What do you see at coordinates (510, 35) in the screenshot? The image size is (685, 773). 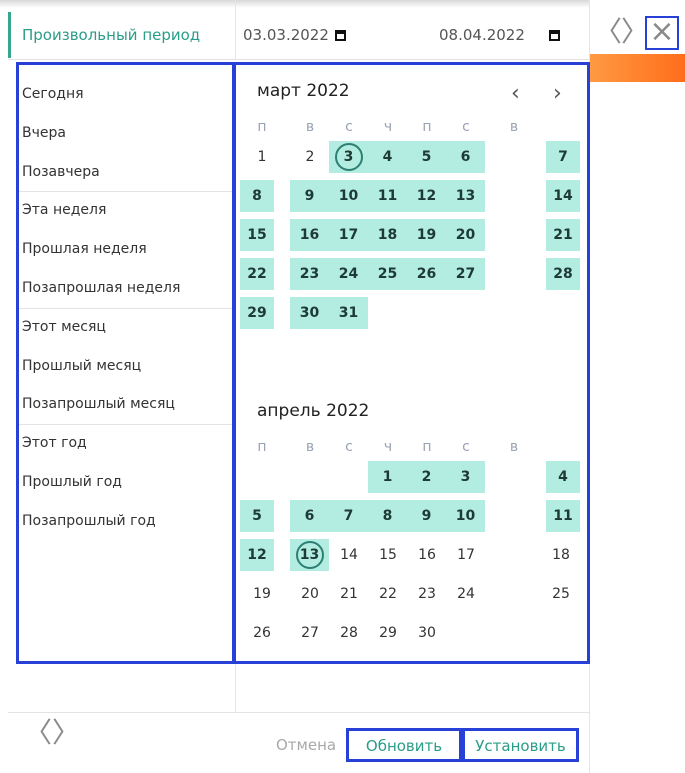 I see `date-to-field: 08.04.2022` at bounding box center [510, 35].